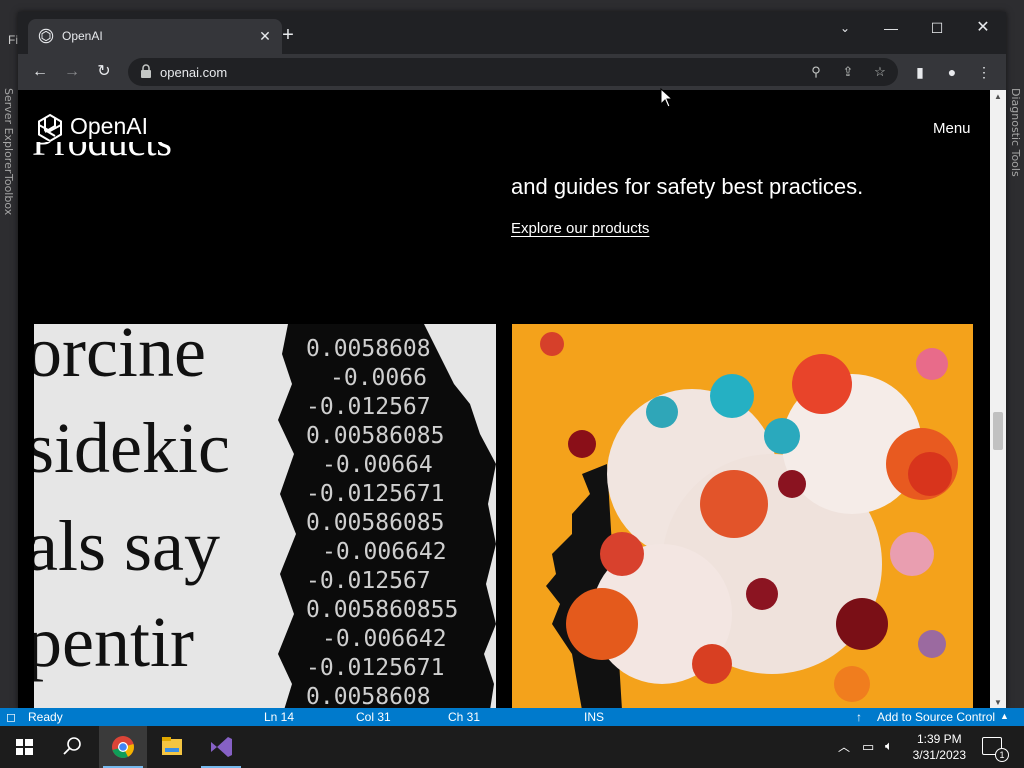 Image resolution: width=1024 pixels, height=768 pixels. What do you see at coordinates (984, 72) in the screenshot?
I see `more-icon: ⋮` at bounding box center [984, 72].